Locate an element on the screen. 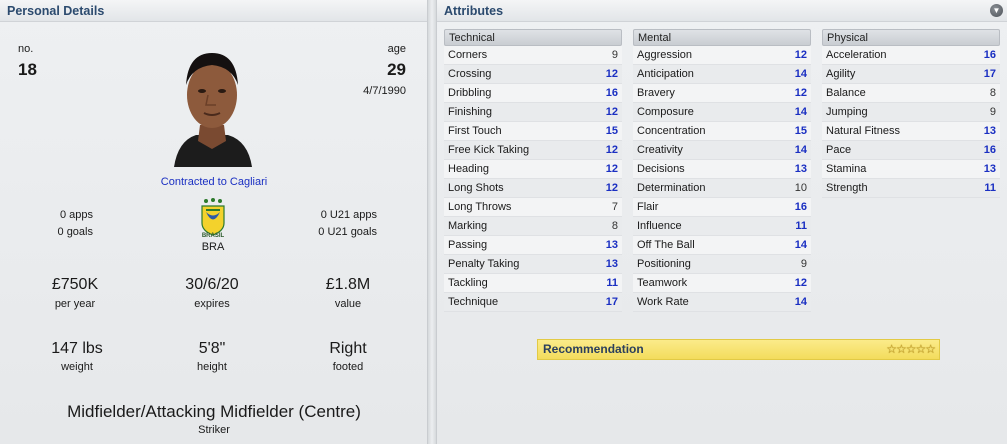  attribute-row: Determination 10 is located at coordinates (722, 188).